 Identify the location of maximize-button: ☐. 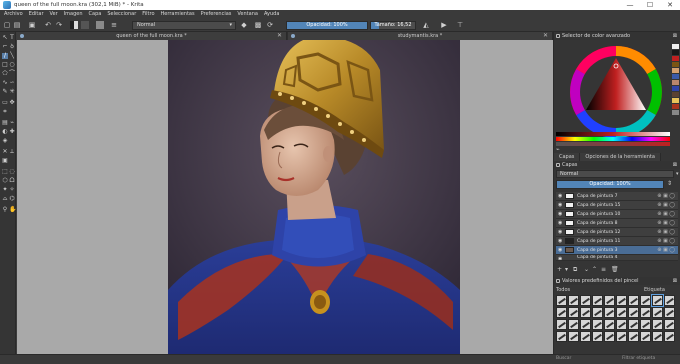
(650, 5).